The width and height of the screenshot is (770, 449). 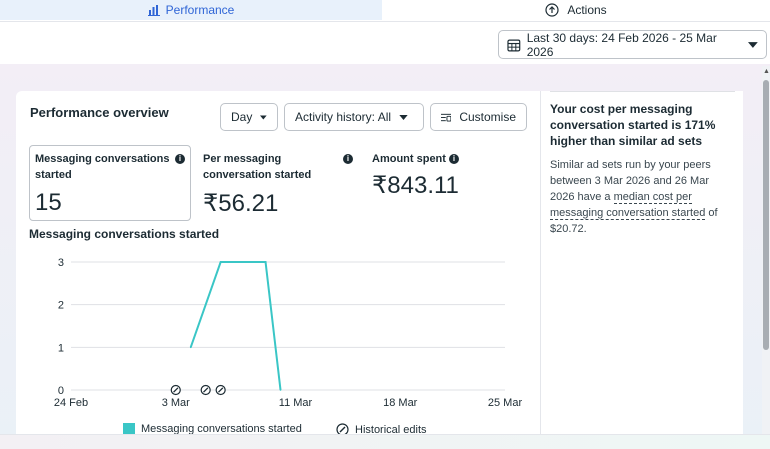 I want to click on bar-chart-icon, so click(x=153, y=10).